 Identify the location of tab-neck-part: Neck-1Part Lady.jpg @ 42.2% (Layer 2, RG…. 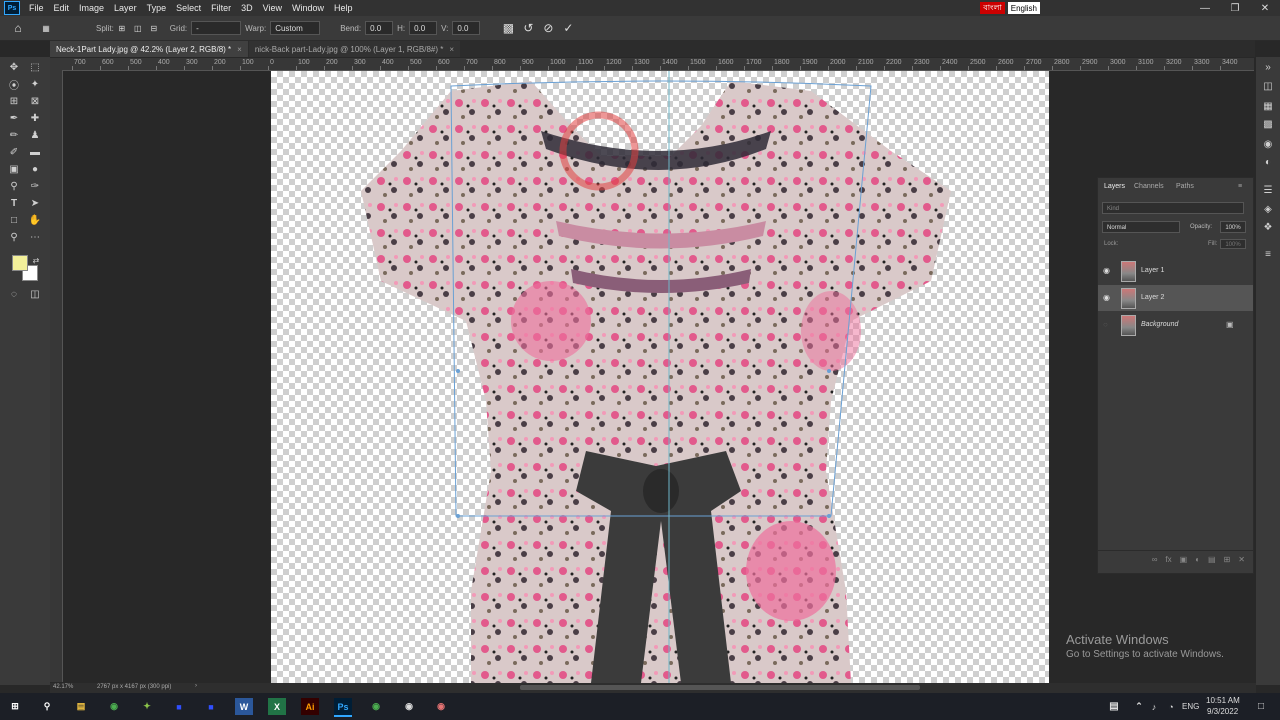
(149, 49).